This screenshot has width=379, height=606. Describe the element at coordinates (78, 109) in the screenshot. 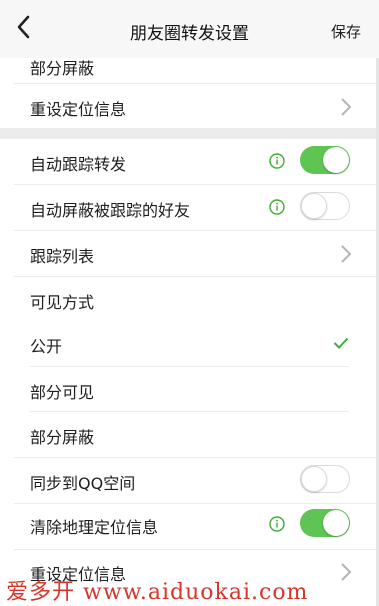

I see `row-label: 重设定位信息` at that location.